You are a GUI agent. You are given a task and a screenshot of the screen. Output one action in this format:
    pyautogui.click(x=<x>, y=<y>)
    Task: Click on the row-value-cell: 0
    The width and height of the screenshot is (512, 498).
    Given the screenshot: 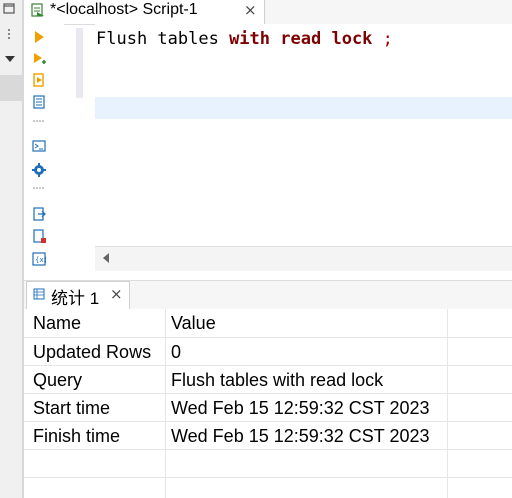 What is the action you would take?
    pyautogui.click(x=176, y=352)
    